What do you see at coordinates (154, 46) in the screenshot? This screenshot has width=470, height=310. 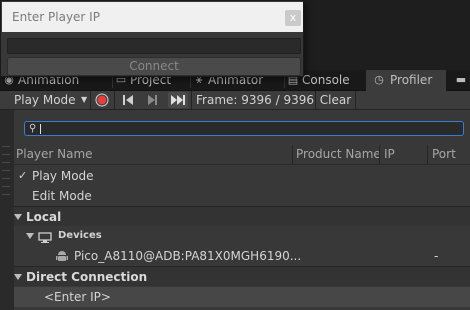 I see `ip-address-input` at bounding box center [154, 46].